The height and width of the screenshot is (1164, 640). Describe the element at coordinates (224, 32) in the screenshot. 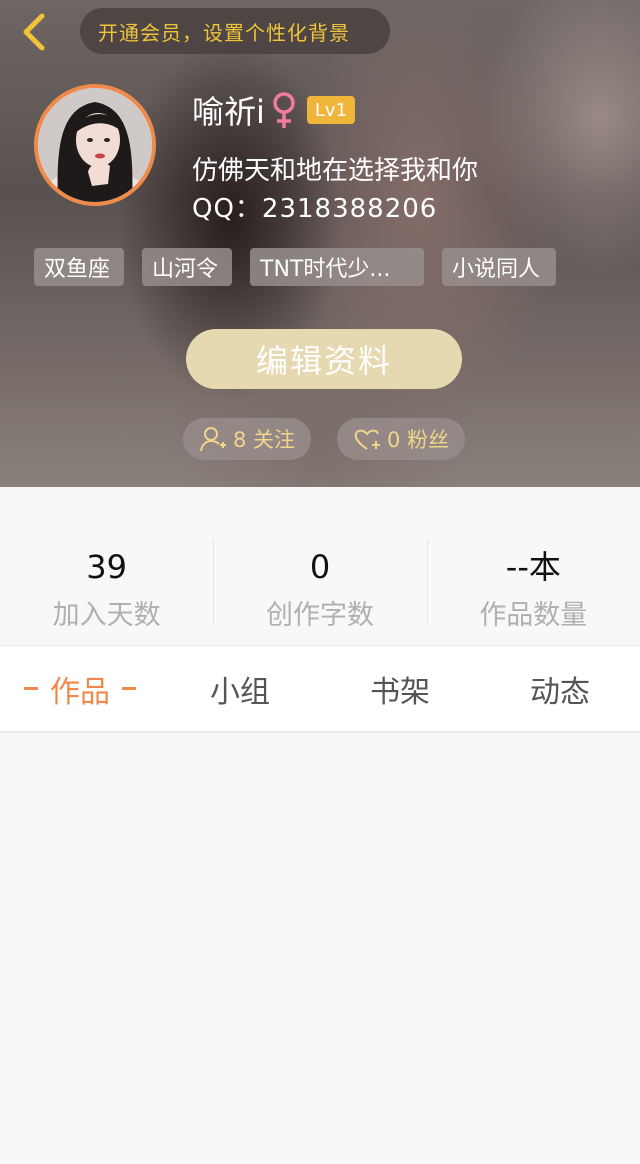

I see `vip-prompt-text: 开通会员，设置个性化背景` at that location.